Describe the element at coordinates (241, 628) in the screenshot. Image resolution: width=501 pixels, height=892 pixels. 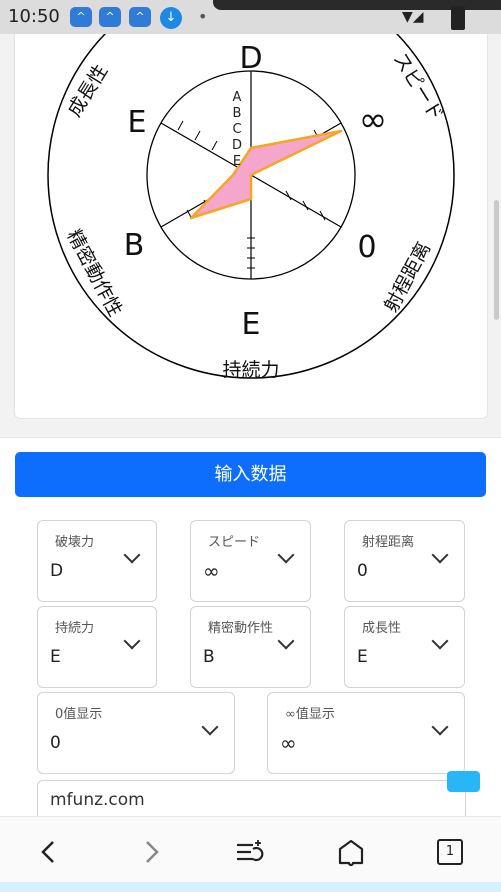
I see `precision-label: 精密動作性` at that location.